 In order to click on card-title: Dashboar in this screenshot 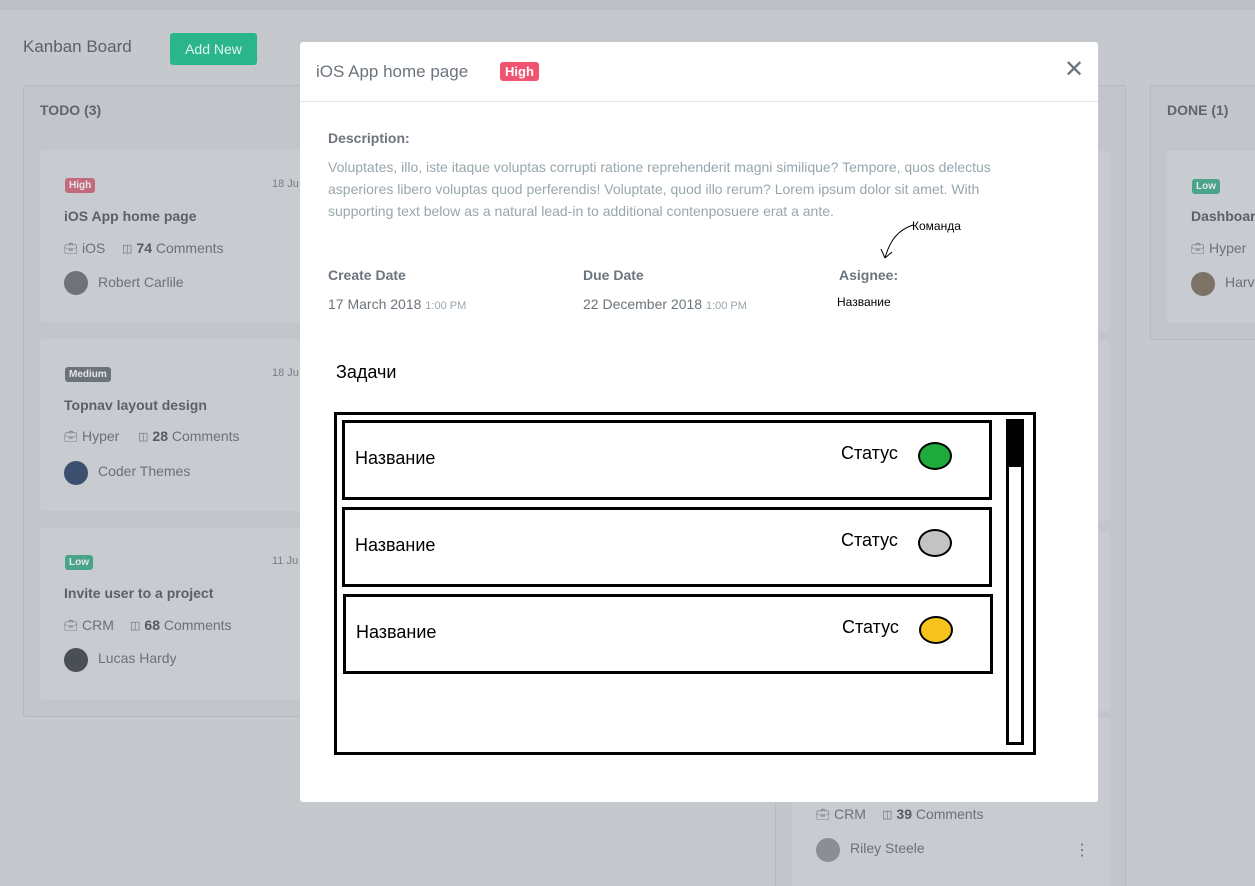, I will do `click(1223, 216)`.